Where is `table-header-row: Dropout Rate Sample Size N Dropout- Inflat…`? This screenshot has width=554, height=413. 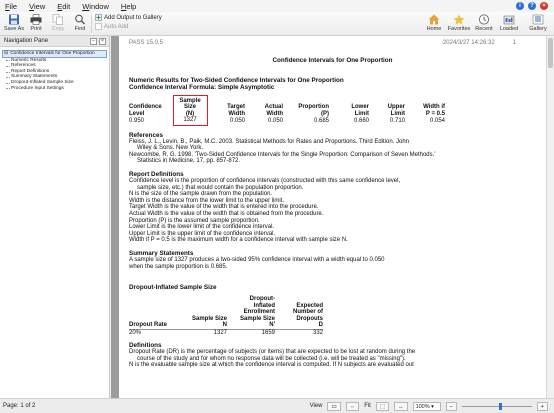
table-header-row: Dropout Rate Sample Size N Dropout- Inflat… is located at coordinates (226, 312).